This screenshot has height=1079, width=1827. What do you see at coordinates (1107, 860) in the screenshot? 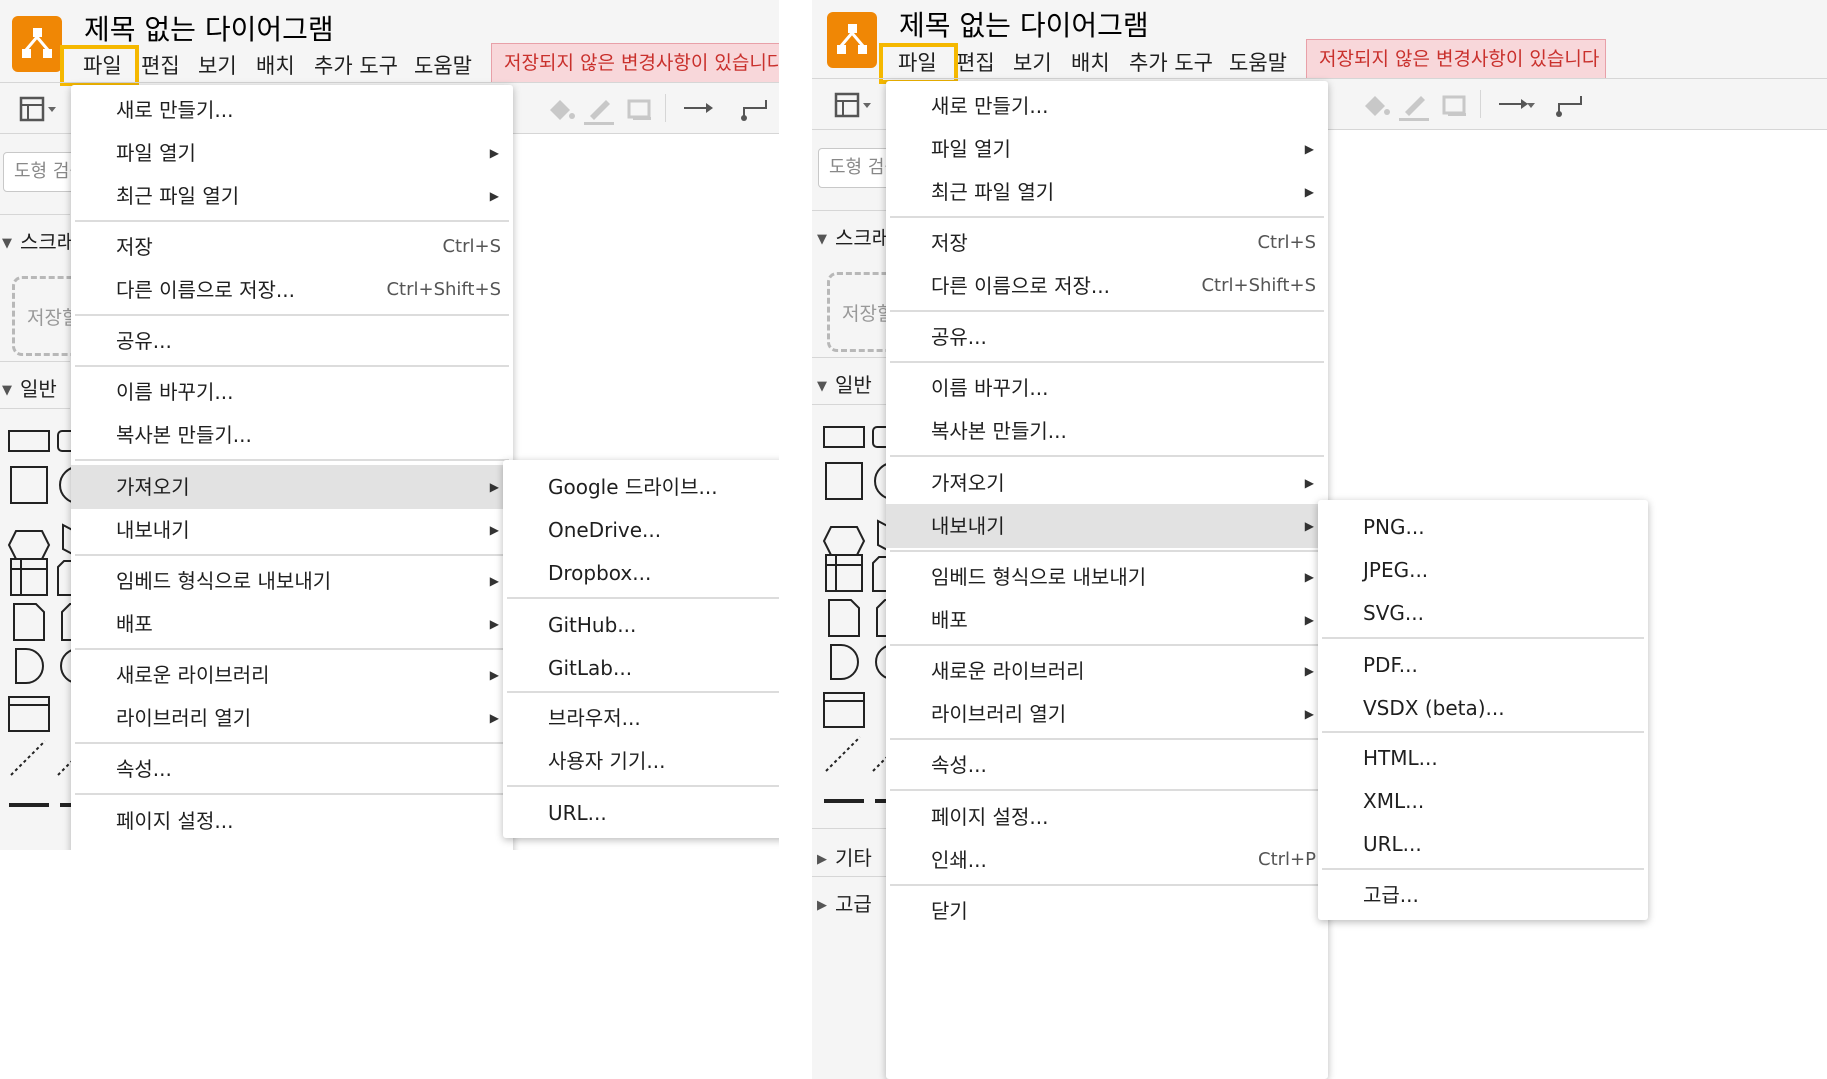
I see `menu-item-print: 인쇄... Ctrl+P` at bounding box center [1107, 860].